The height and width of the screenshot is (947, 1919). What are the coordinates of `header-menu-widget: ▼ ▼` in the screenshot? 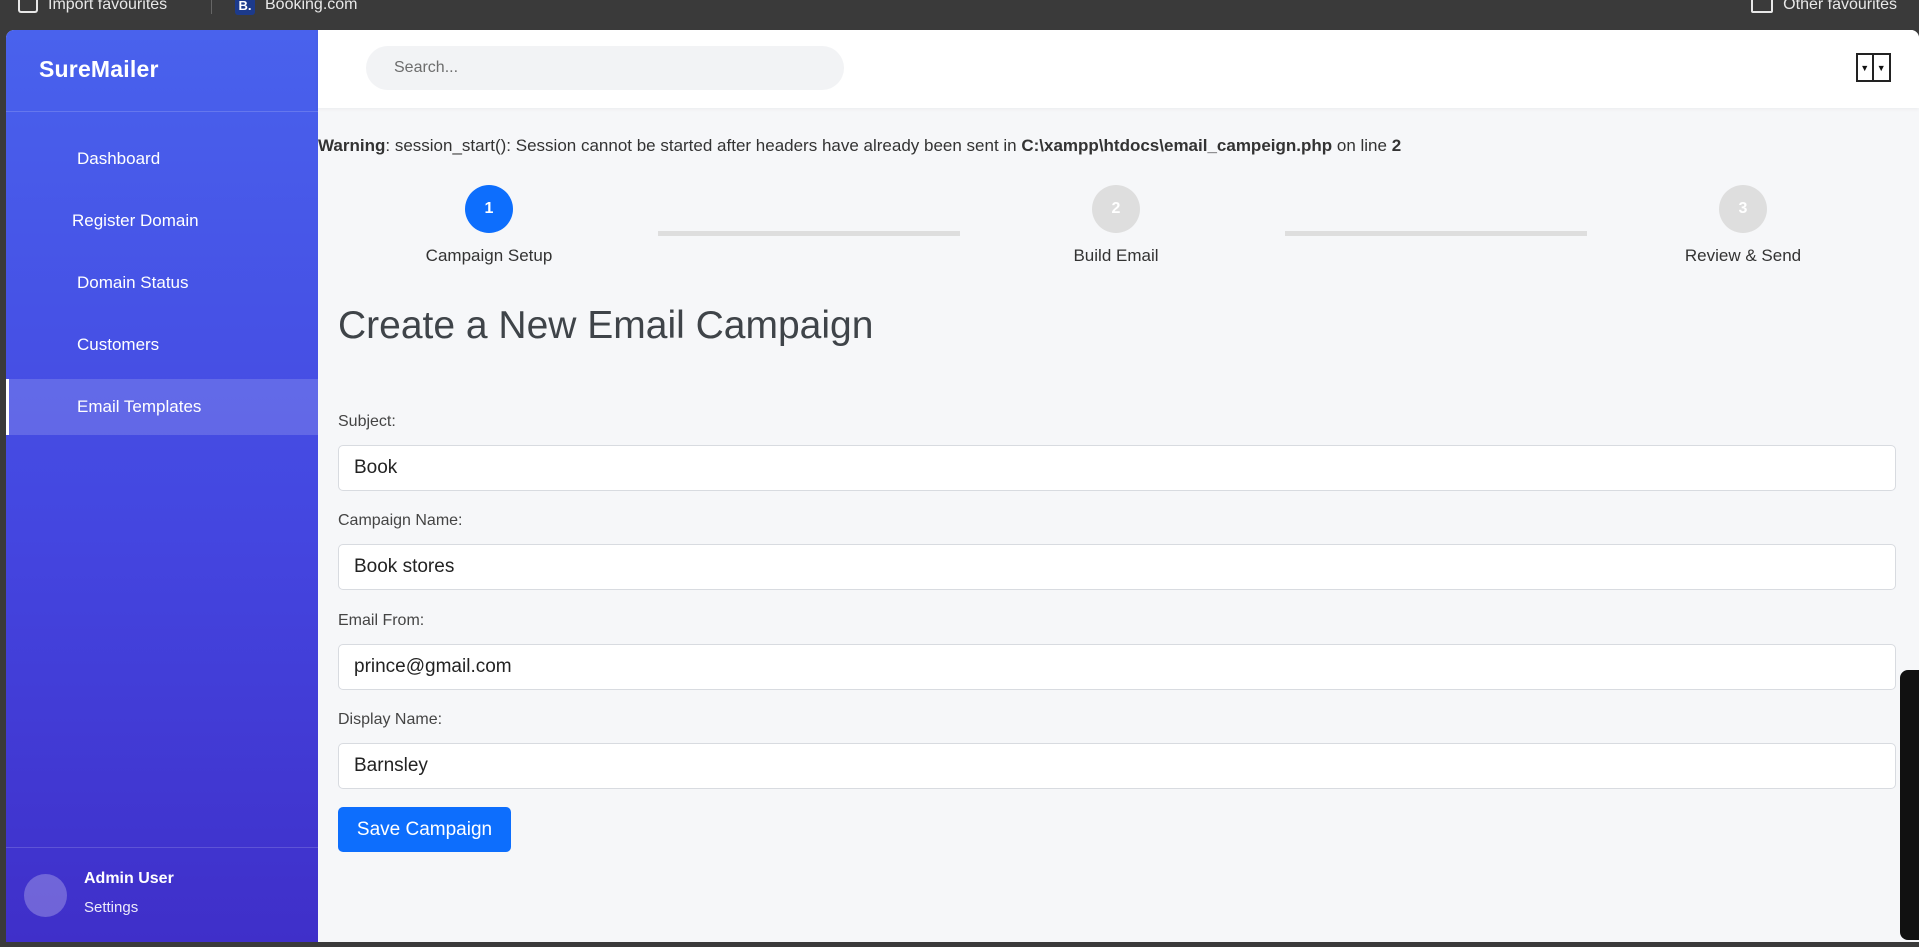 It's located at (1873, 67).